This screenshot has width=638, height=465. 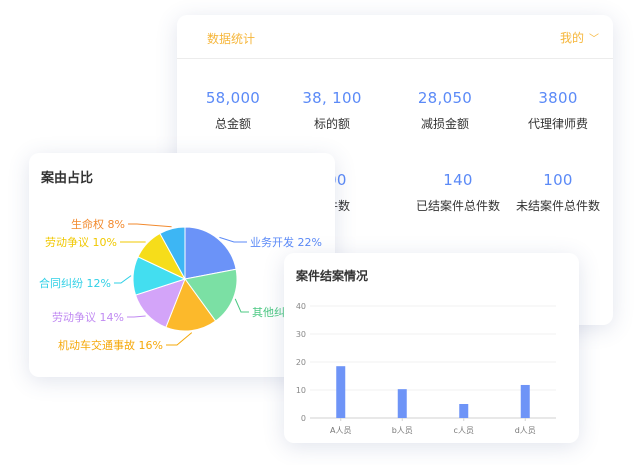 I want to click on y-tick-label: 0, so click(x=303, y=418).